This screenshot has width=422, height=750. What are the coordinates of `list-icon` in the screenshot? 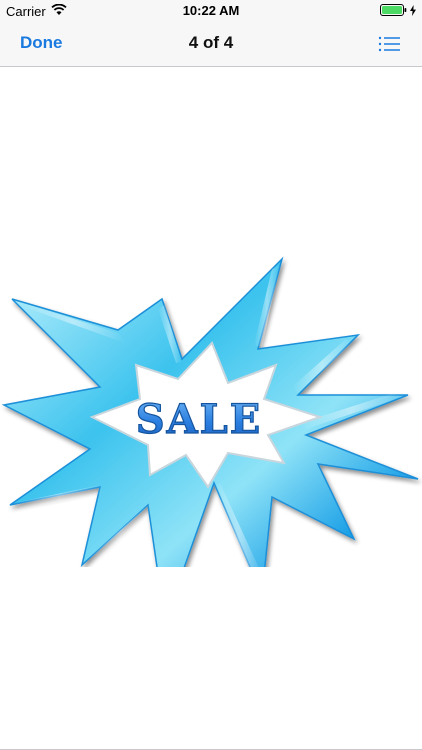 It's located at (390, 44).